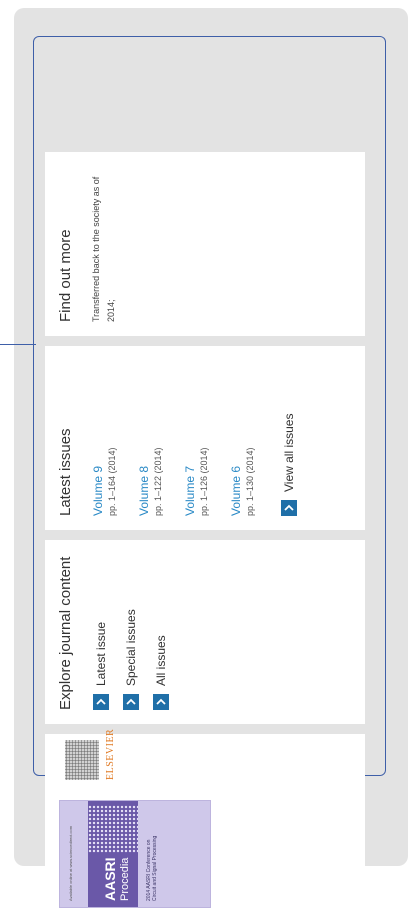  I want to click on link-label: Latest issue, so click(101, 653).